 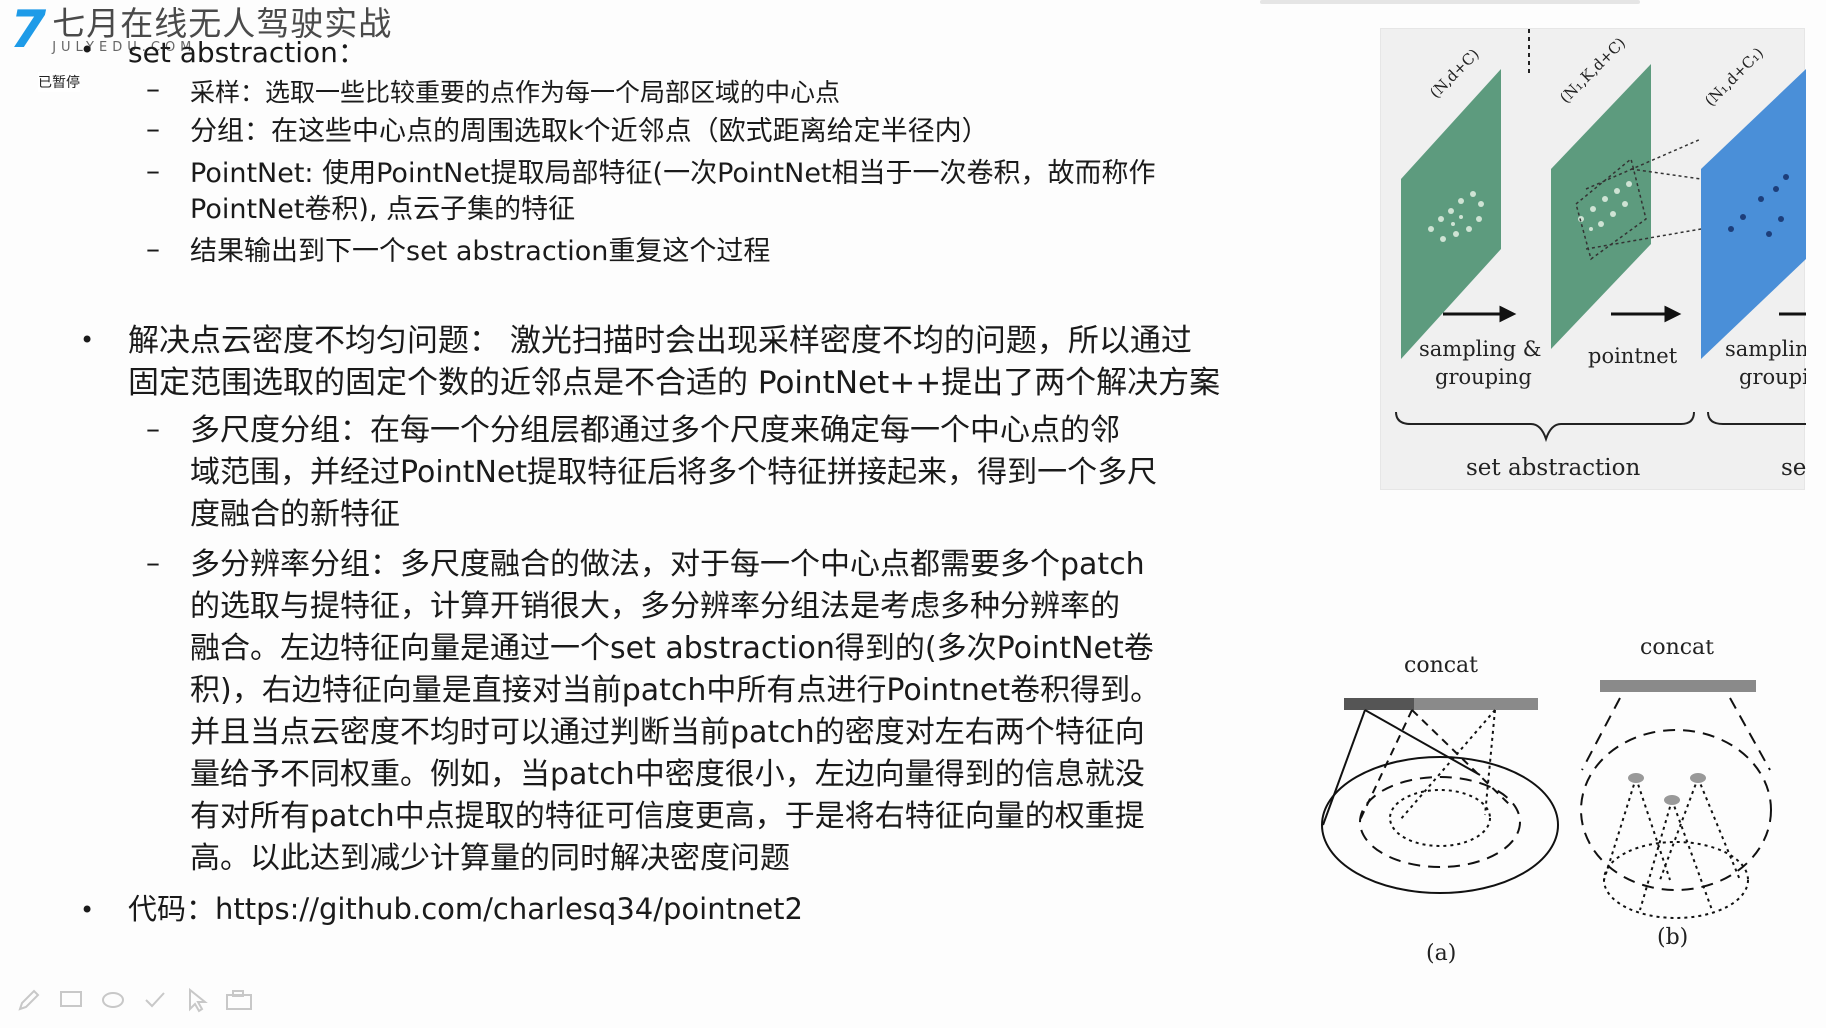 I want to click on step-label-grouping-cut: groupi, so click(x=1772, y=377).